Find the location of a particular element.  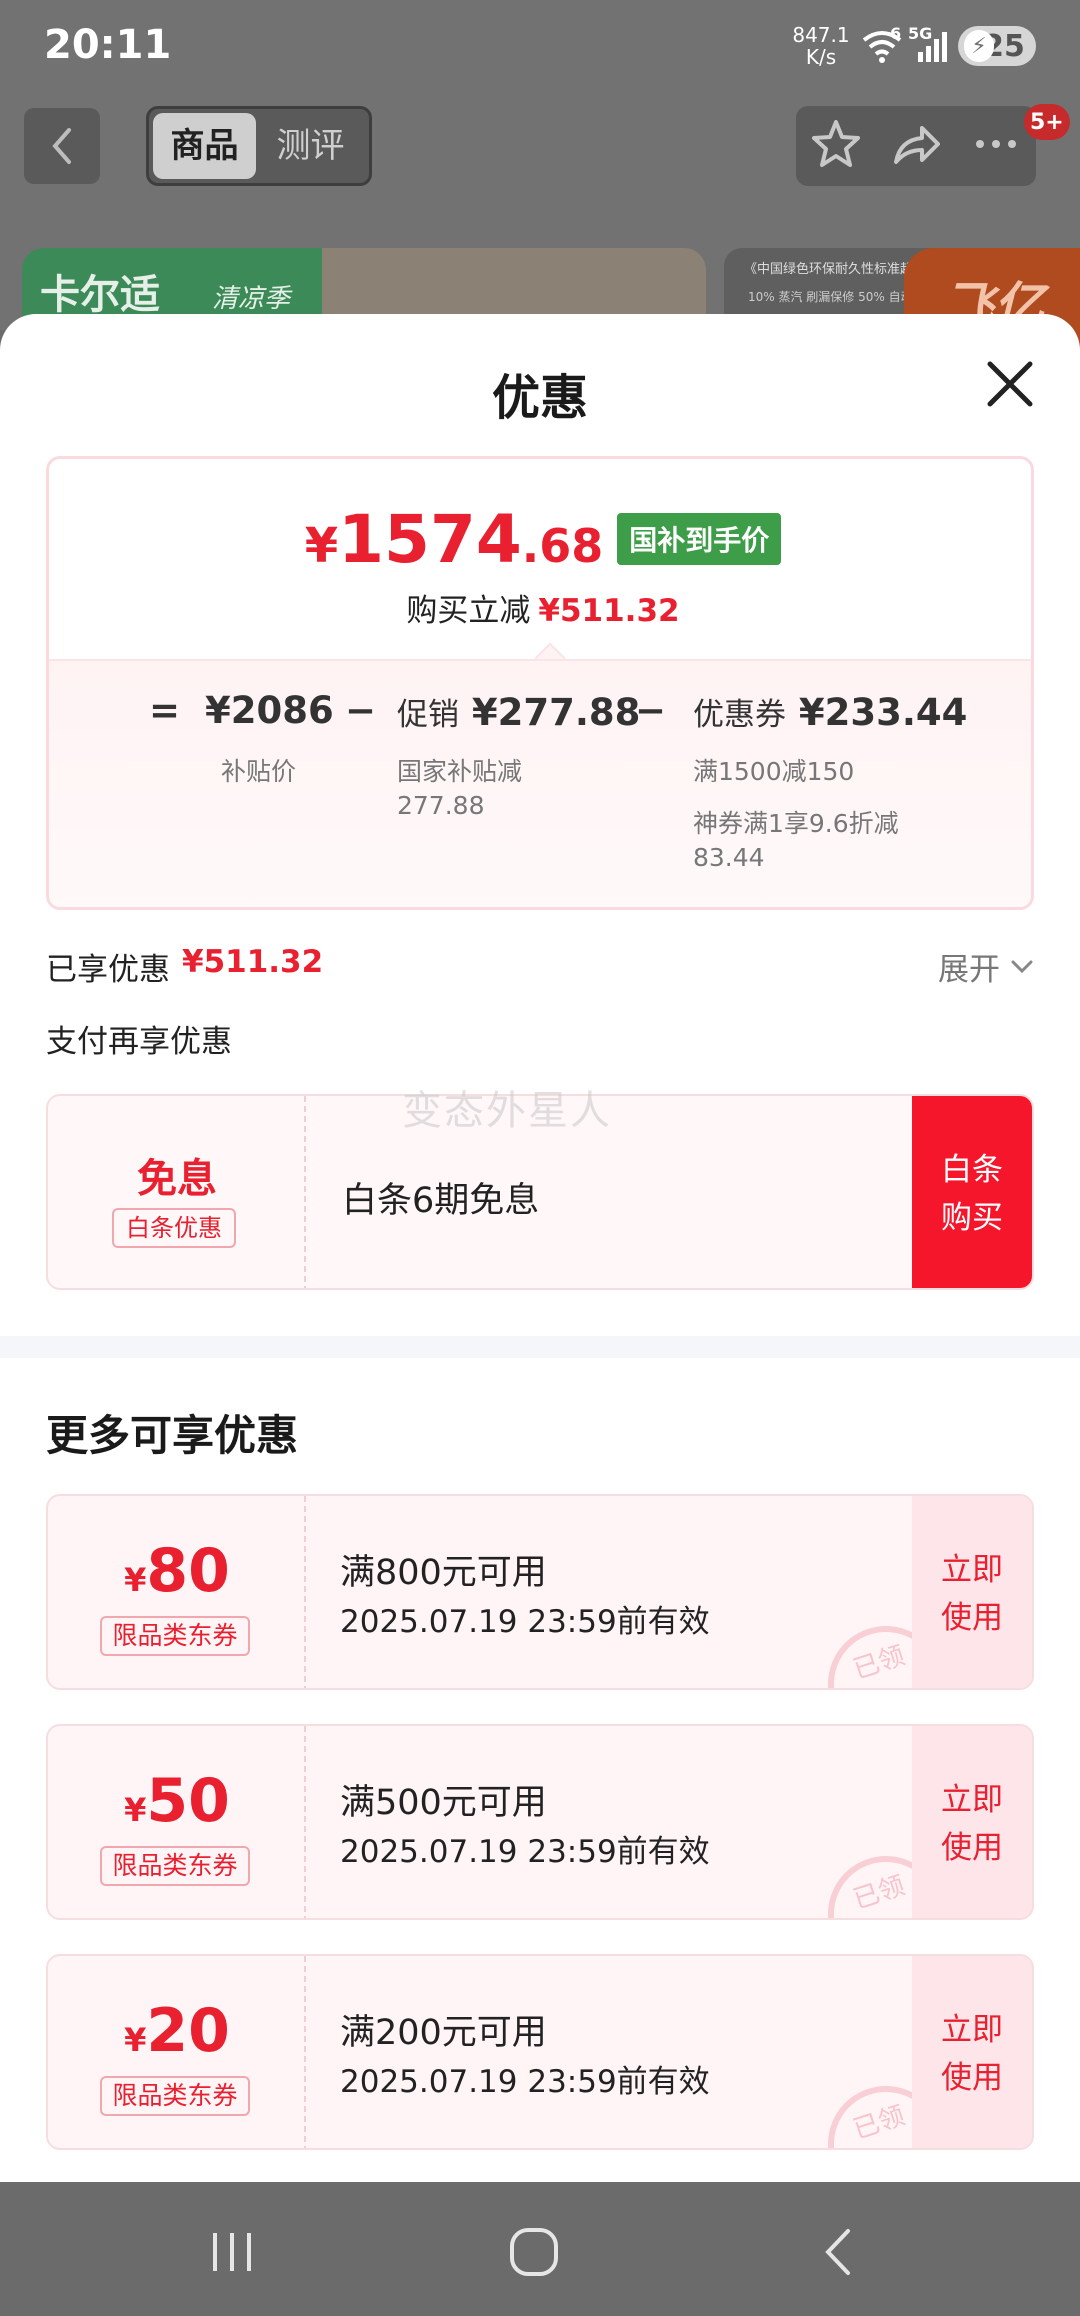

status-bar: 20:11 847.1 K/s 6 5G ⚡ 25 is located at coordinates (540, 47).